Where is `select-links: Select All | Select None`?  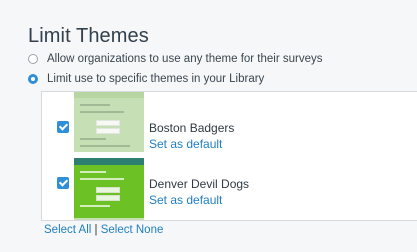 select-links: Select All | Select None is located at coordinates (103, 230).